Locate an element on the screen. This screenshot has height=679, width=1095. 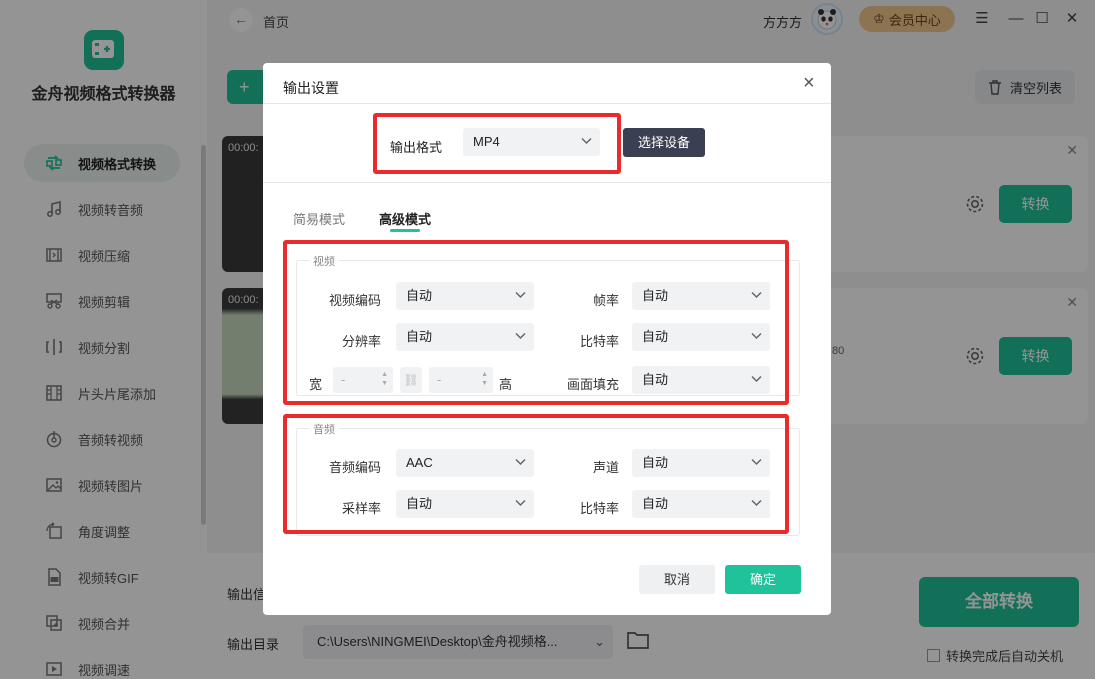
close-icon: × is located at coordinates (809, 83).